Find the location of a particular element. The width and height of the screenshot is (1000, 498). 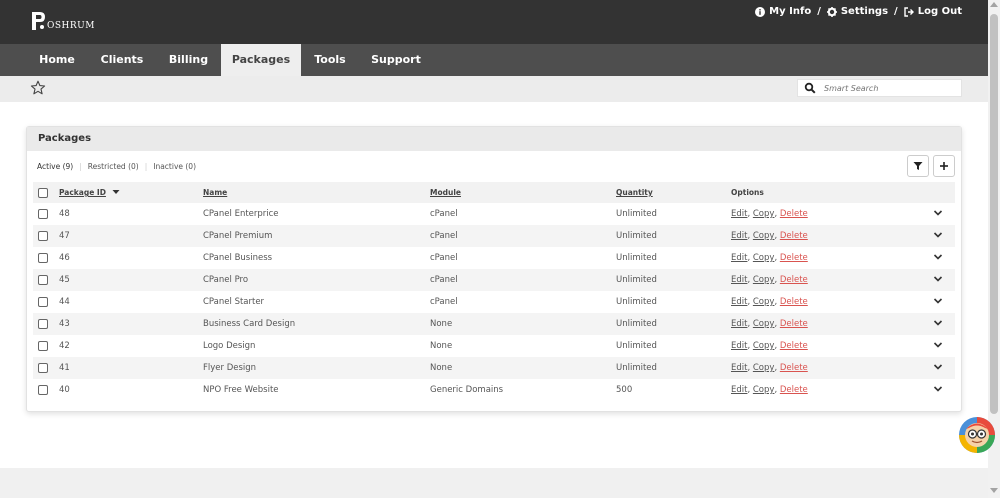

panel-title: Packages is located at coordinates (494, 139).